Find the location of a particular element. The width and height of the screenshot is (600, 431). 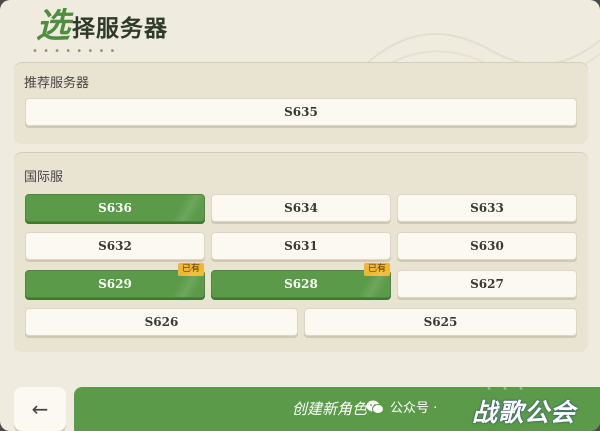

server-button-s627: S627 is located at coordinates (487, 284).